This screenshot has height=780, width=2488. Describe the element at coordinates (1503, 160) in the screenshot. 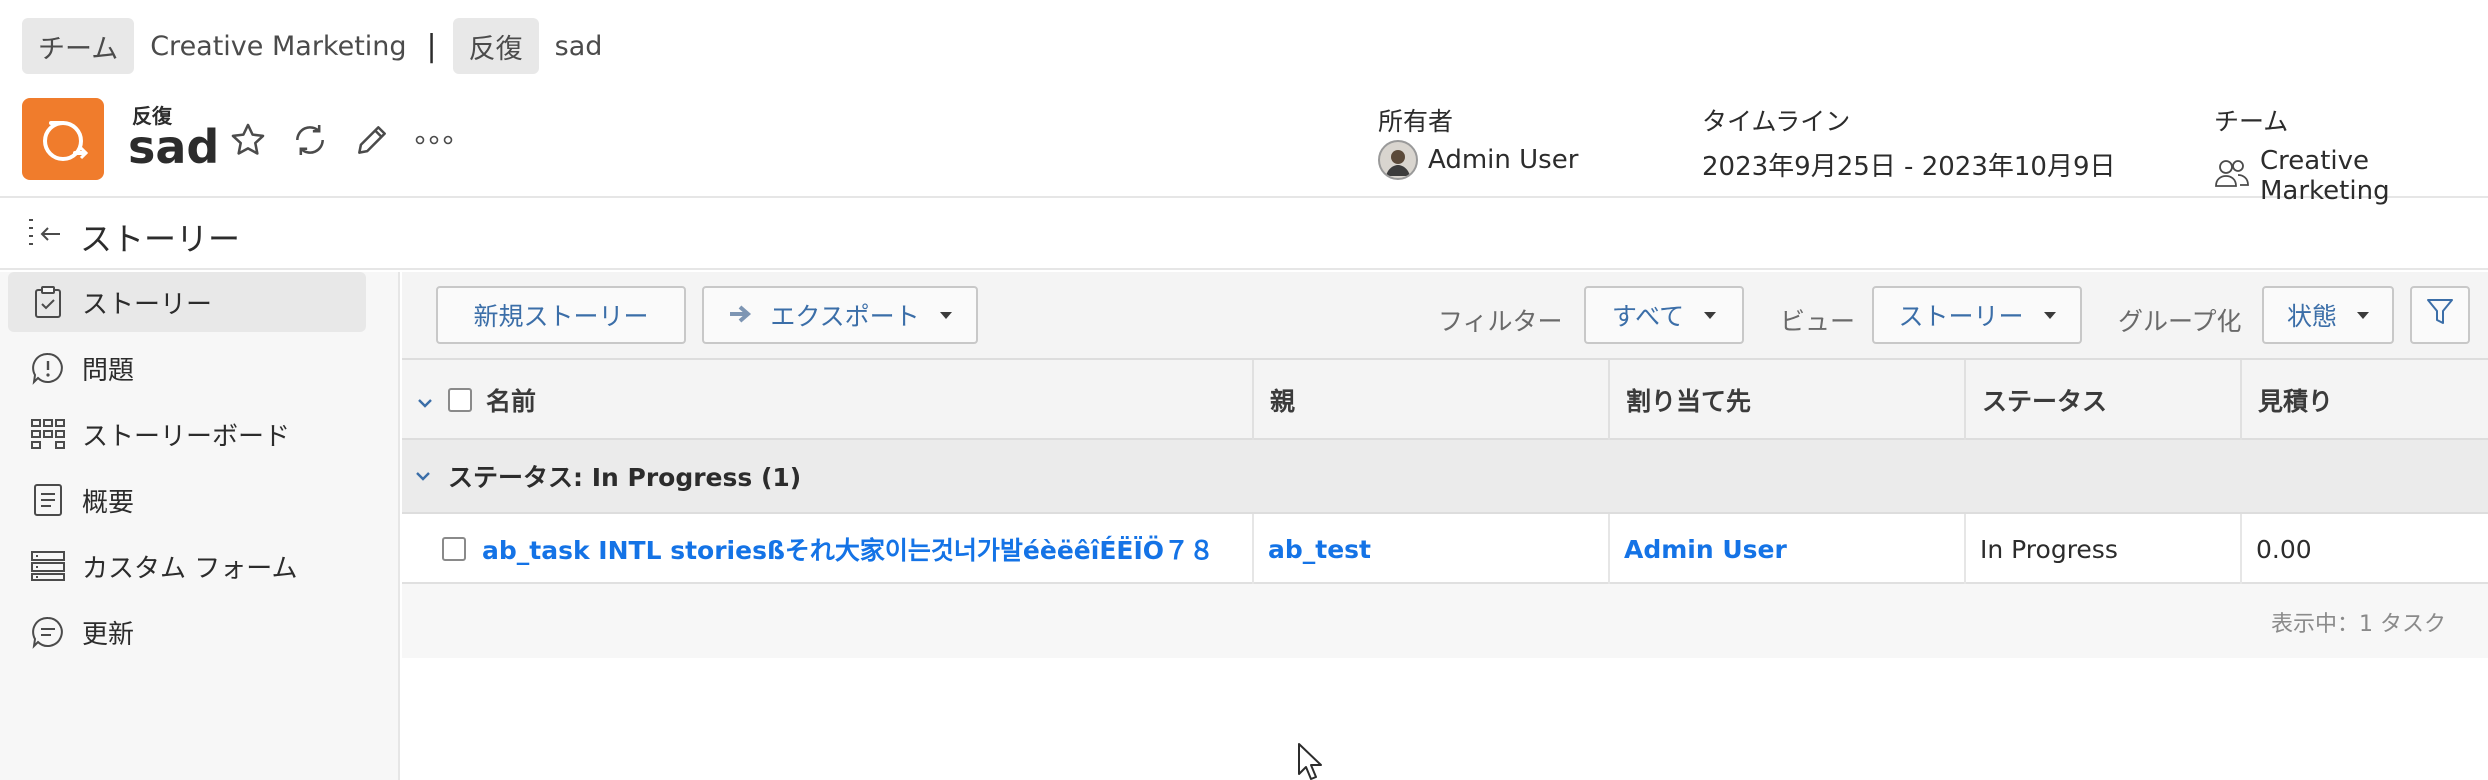

I see `owner-name: Admin User` at that location.